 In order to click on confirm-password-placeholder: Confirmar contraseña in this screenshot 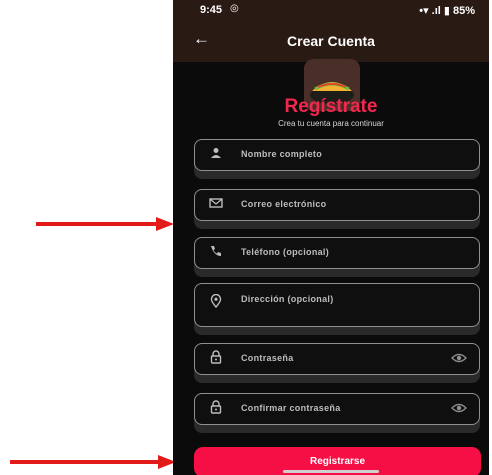, I will do `click(291, 408)`.